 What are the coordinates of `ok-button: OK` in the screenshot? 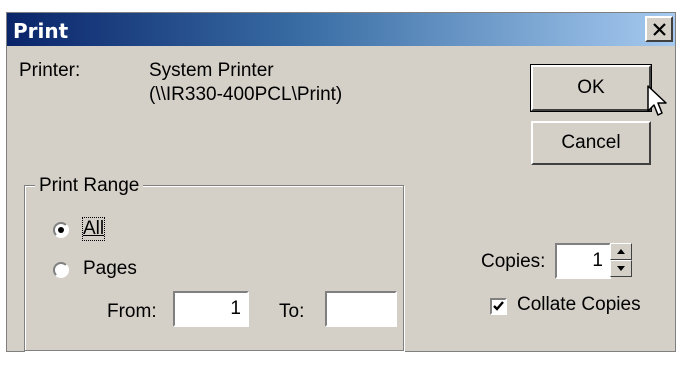 It's located at (591, 88).